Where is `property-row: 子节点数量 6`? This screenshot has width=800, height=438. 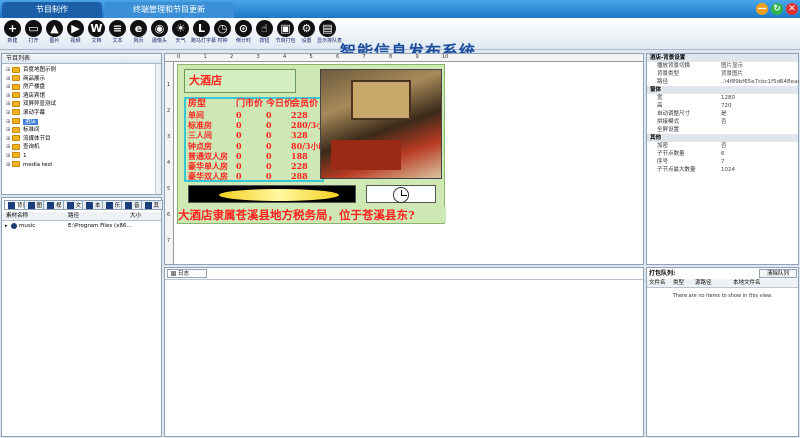
property-row: 子节点数量 6 is located at coordinates (722, 154).